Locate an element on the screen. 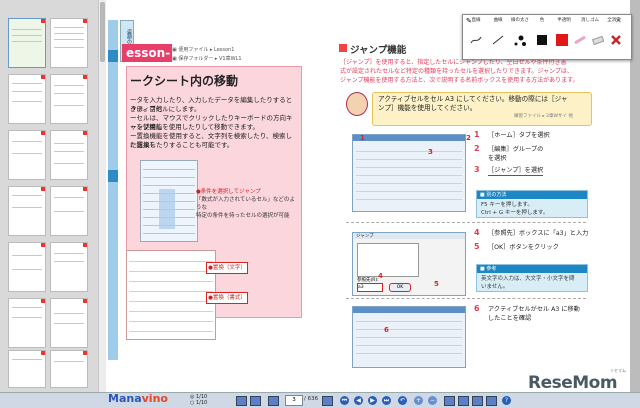 Image resolution: width=640 pixels, height=408 pixels. eraser-icon is located at coordinates (598, 40).